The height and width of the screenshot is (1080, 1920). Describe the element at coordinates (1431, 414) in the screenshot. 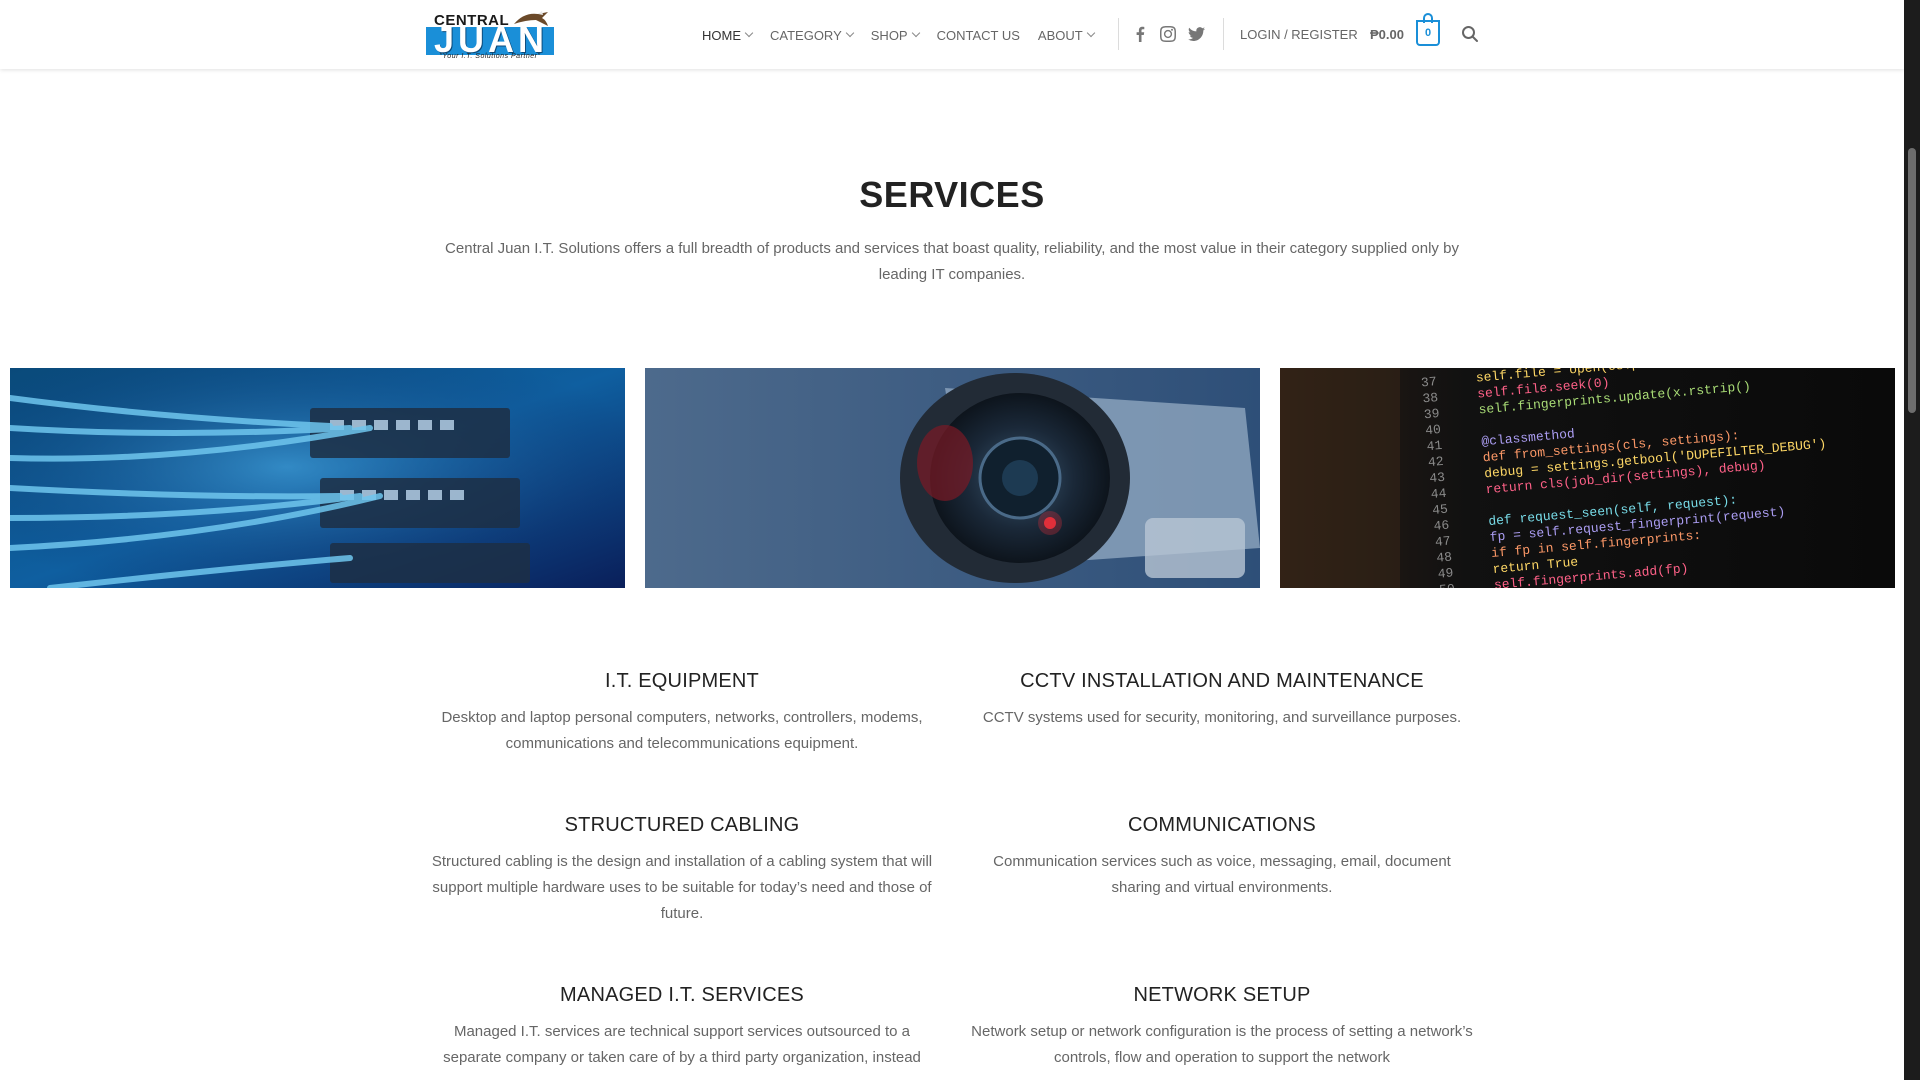

I see `code-line-number: 39` at that location.